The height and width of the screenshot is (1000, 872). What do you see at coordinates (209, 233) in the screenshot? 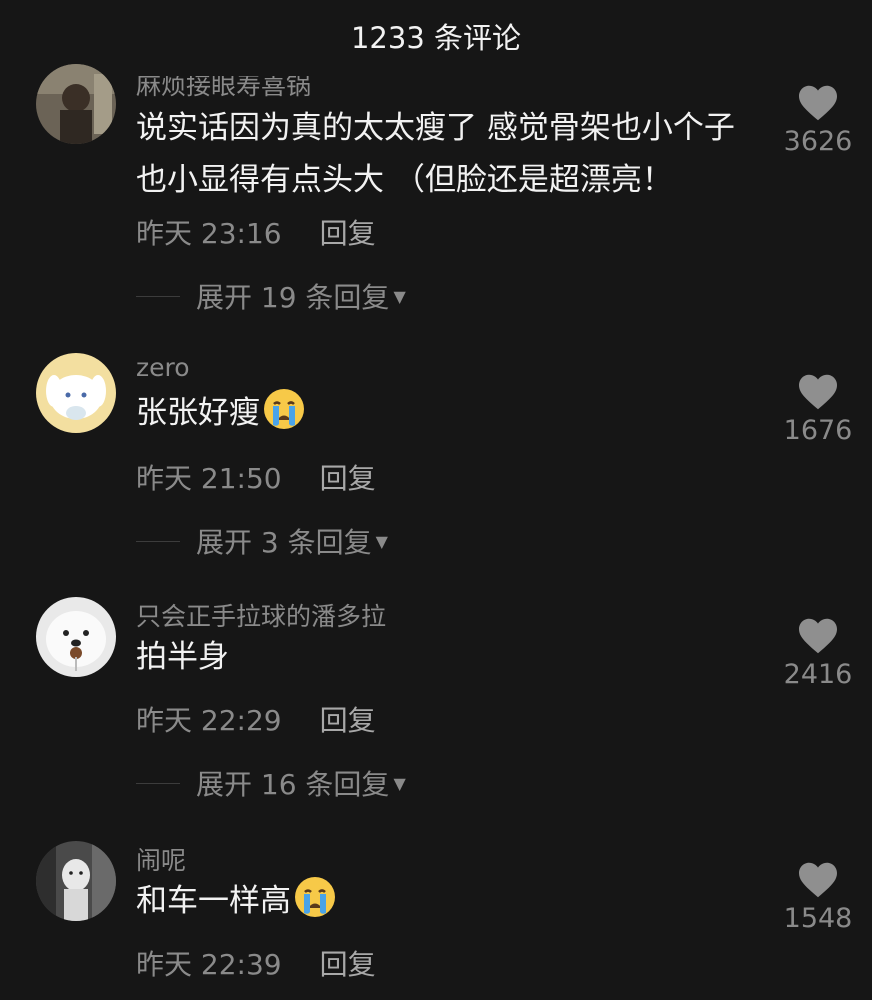
I see `comment-time: 昨天 23:16` at bounding box center [209, 233].